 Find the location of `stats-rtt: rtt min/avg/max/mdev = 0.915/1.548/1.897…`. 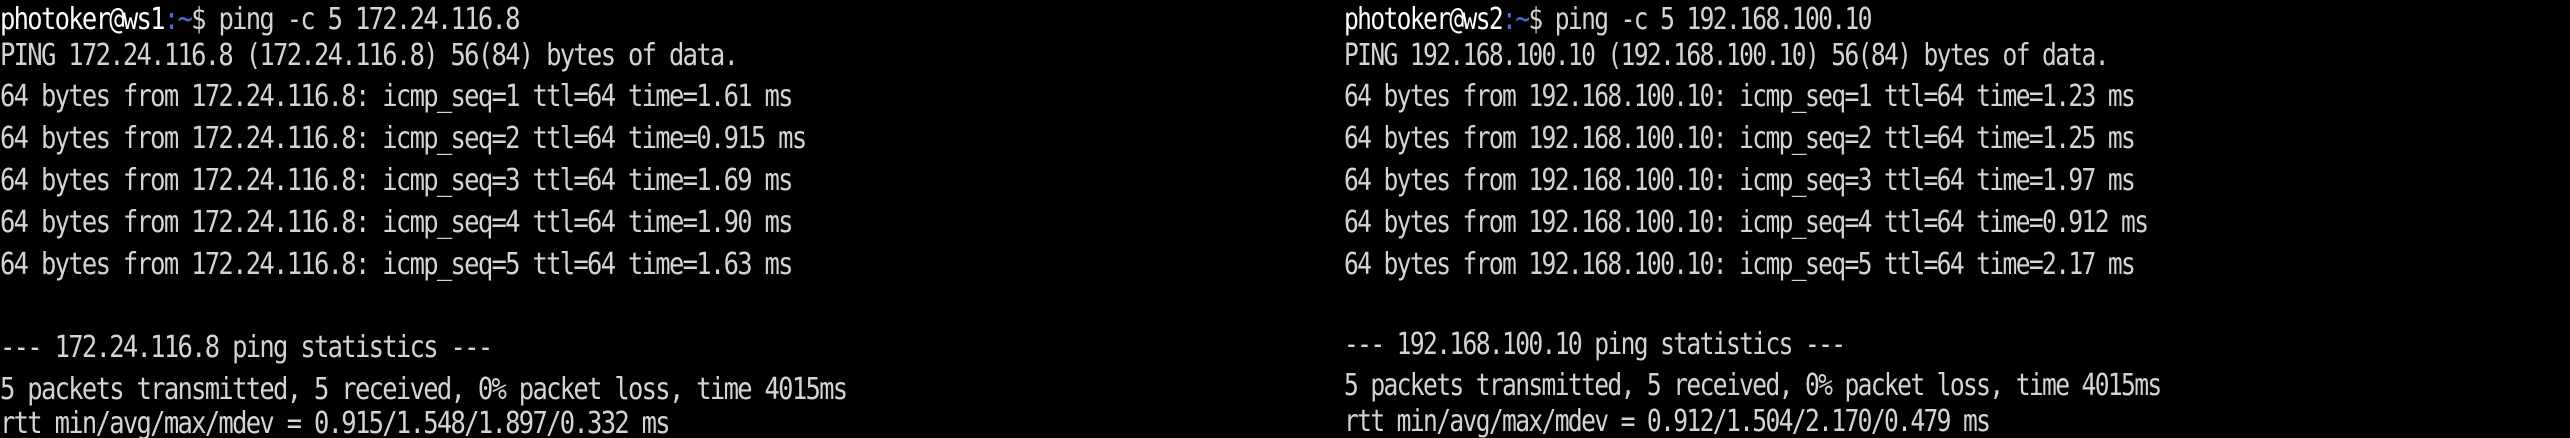

stats-rtt: rtt min/avg/max/mdev = 0.915/1.548/1.897… is located at coordinates (335, 422).